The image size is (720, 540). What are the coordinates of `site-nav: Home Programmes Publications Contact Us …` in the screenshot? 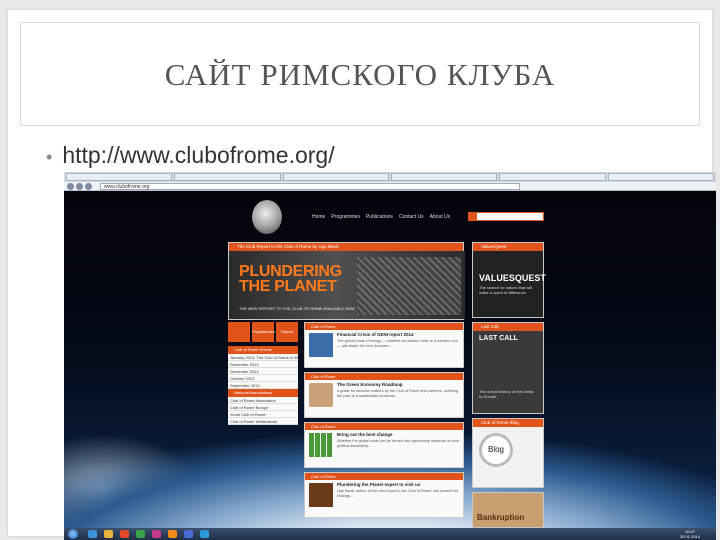 It's located at (381, 217).